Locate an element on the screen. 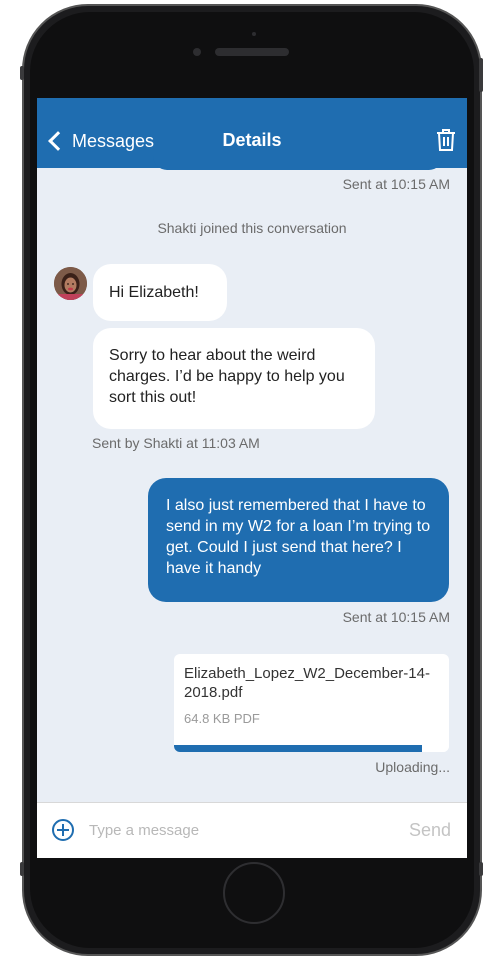 Image resolution: width=483 pixels, height=958 pixels. home-button is located at coordinates (254, 893).